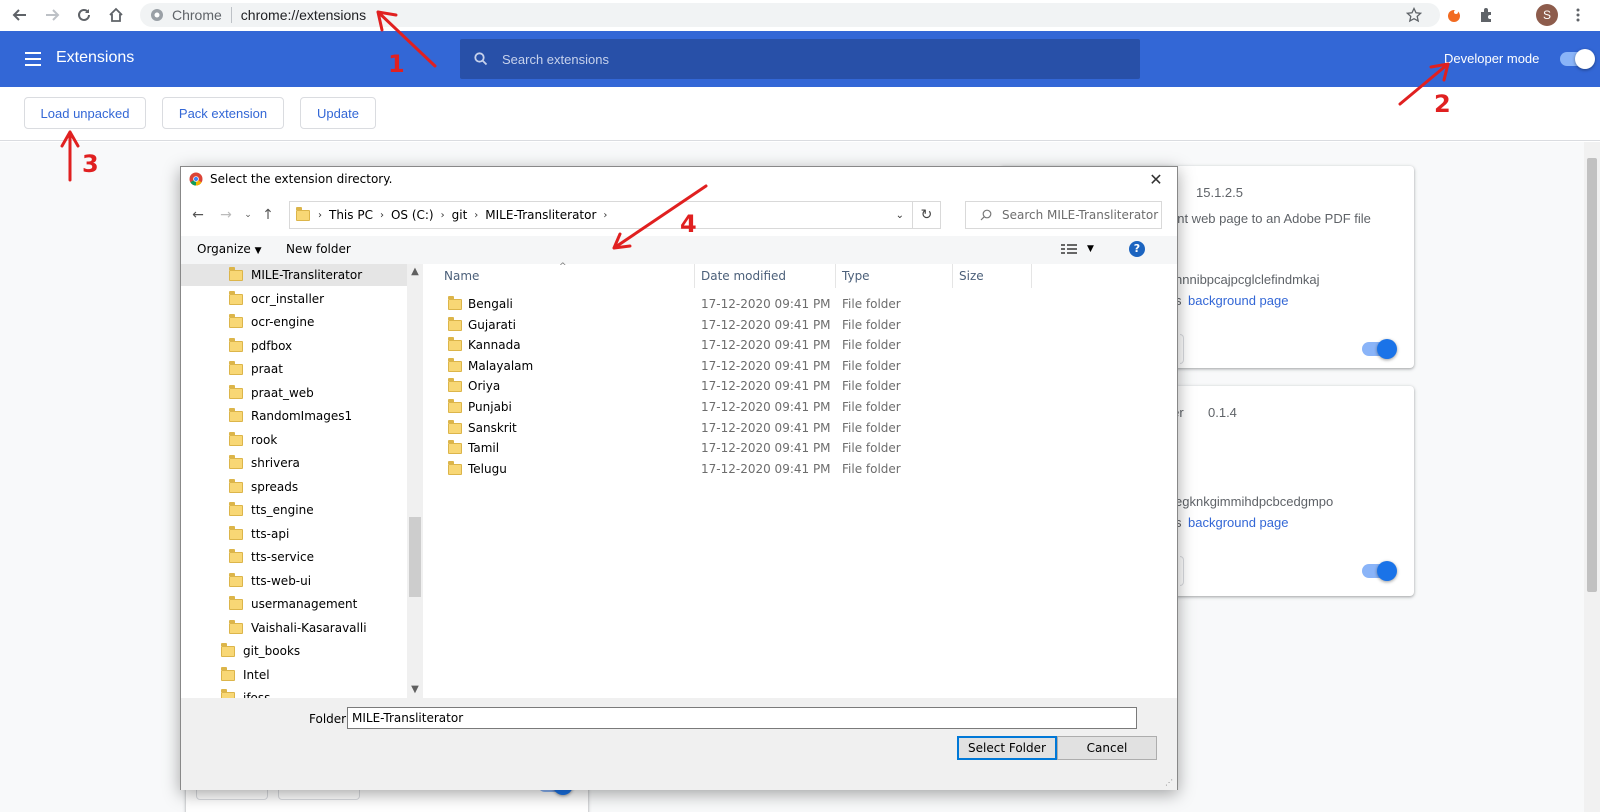 The width and height of the screenshot is (1600, 812). What do you see at coordinates (412, 215) in the screenshot?
I see `breadcrumb-item: OS (C:)` at bounding box center [412, 215].